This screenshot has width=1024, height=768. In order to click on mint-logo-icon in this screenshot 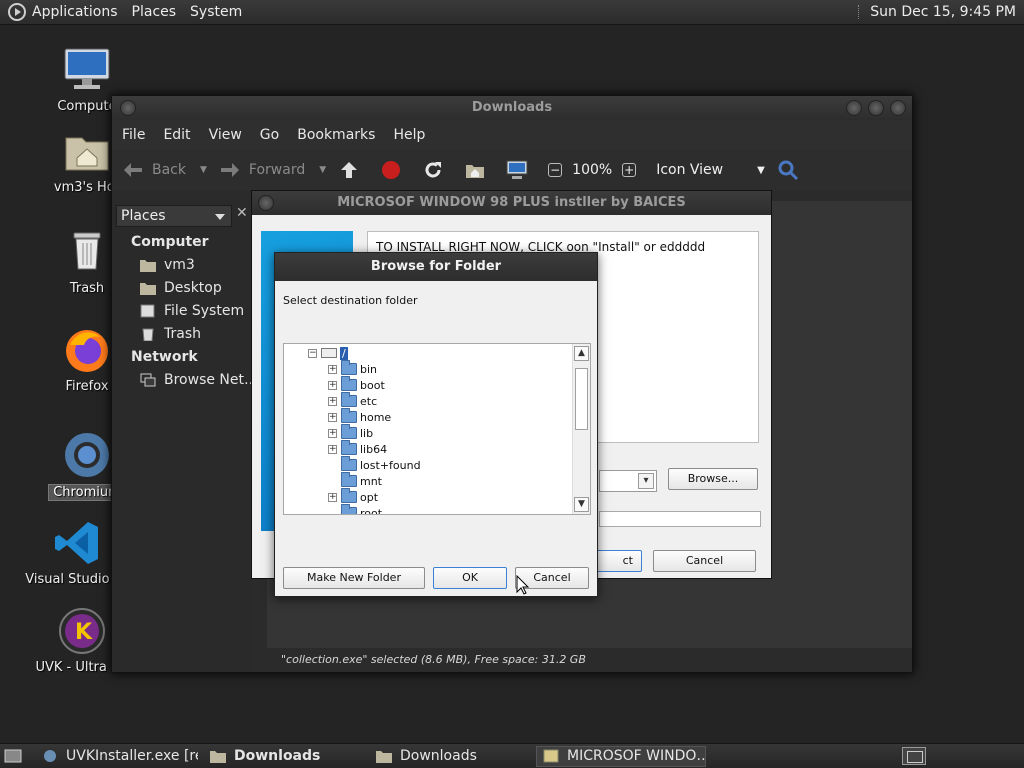, I will do `click(17, 12)`.